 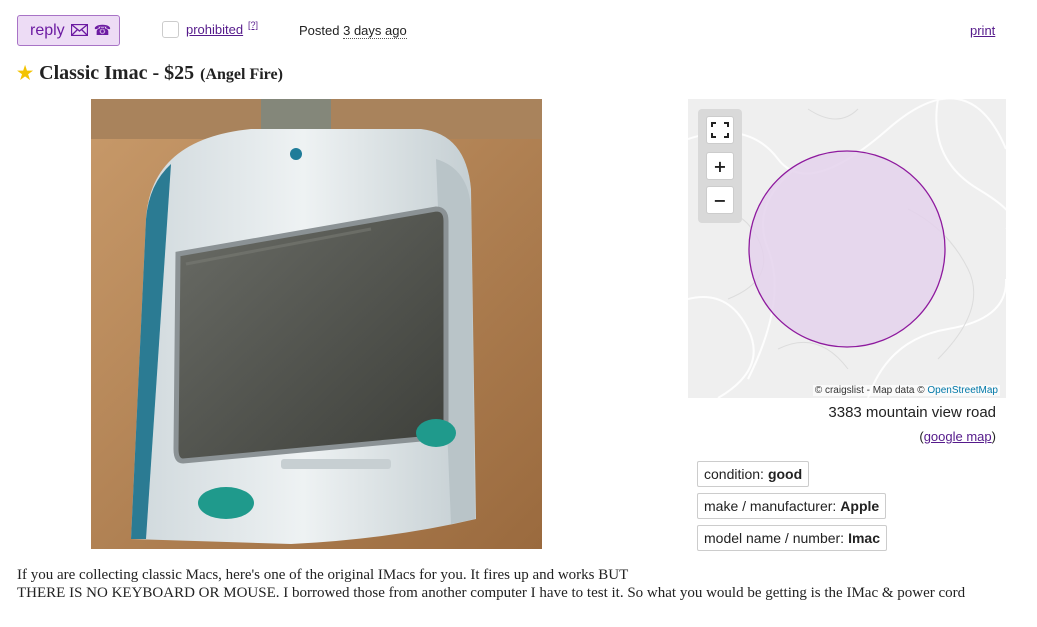 I want to click on zoom-out-icon: −, so click(x=720, y=200).